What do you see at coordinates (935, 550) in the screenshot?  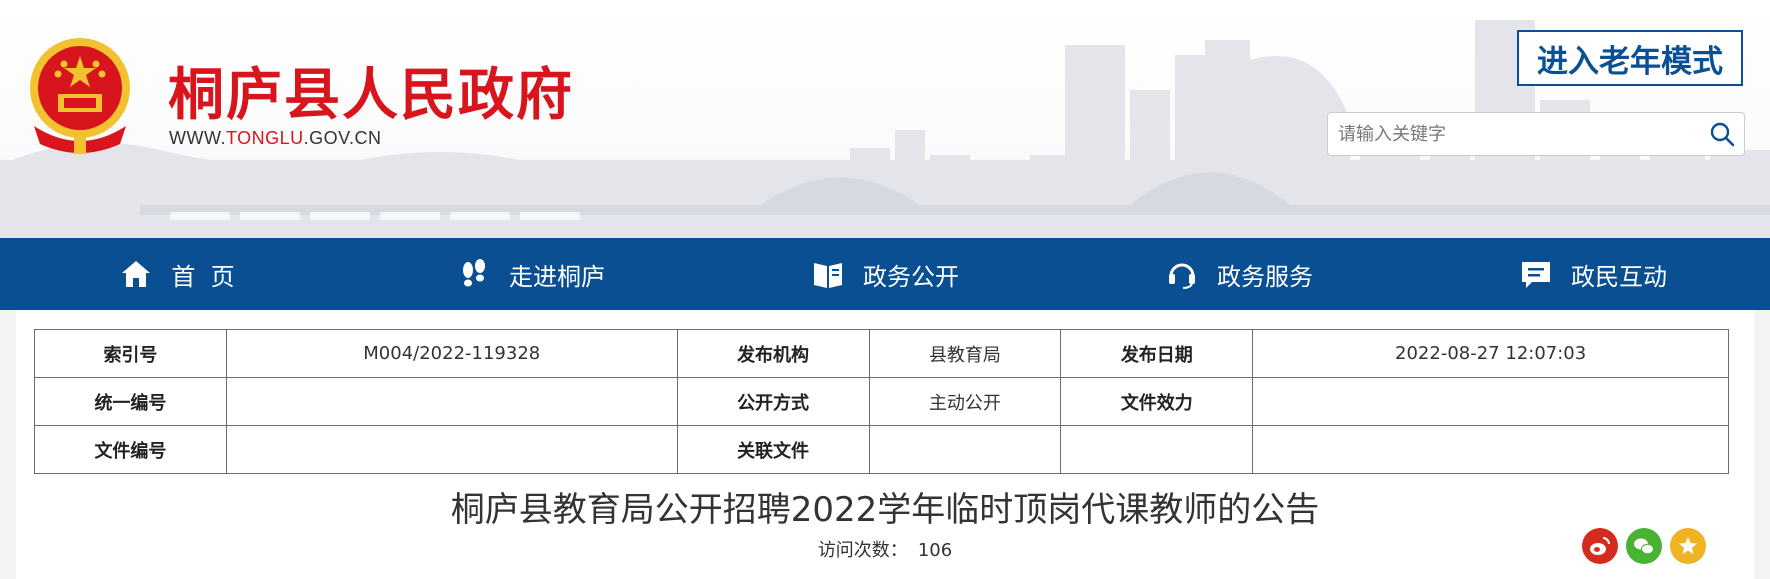 I see `visit-count-value: 106` at bounding box center [935, 550].